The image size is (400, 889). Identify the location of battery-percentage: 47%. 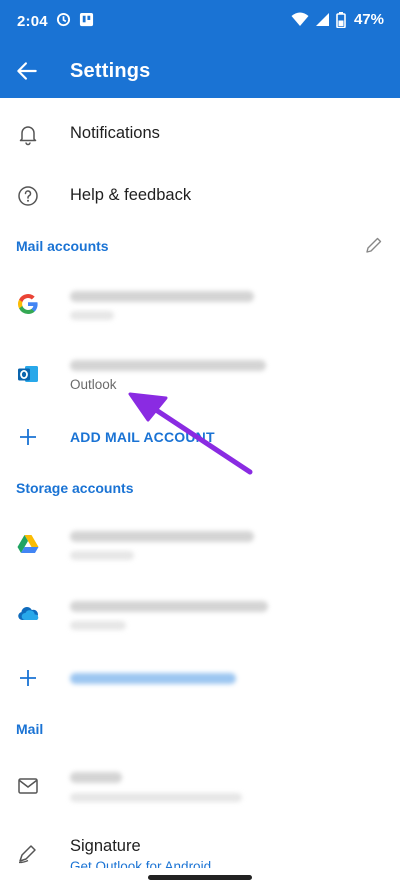
(368, 19).